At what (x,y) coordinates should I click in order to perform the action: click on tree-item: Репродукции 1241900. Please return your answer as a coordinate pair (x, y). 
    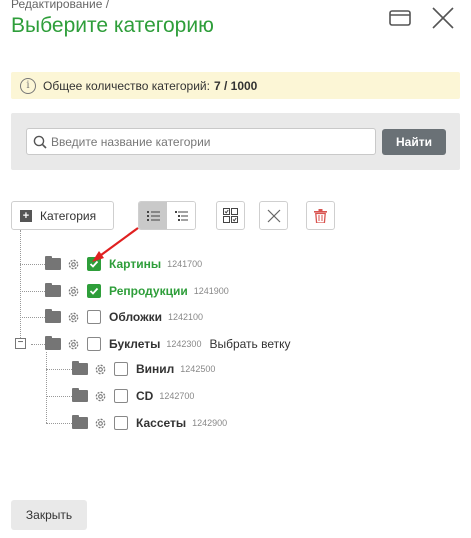
    Looking at the image, I should click on (137, 291).